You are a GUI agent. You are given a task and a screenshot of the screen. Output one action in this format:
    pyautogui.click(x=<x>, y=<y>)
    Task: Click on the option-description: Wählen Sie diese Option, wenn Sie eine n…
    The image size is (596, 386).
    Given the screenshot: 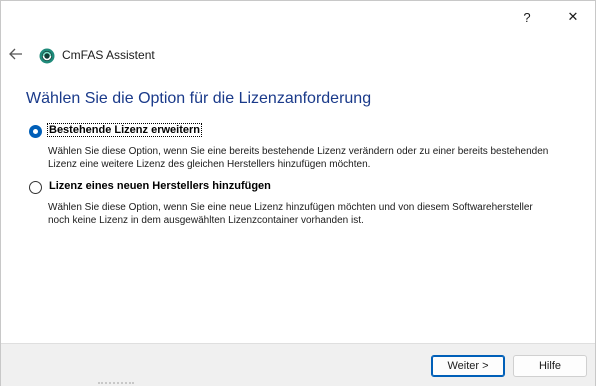 What is the action you would take?
    pyautogui.click(x=290, y=214)
    